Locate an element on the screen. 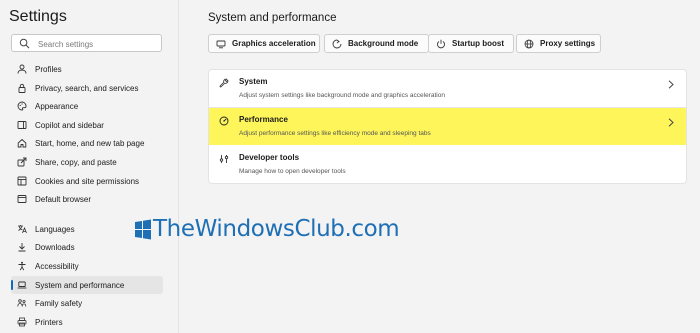 The height and width of the screenshot is (333, 700). display-icon is located at coordinates (221, 44).